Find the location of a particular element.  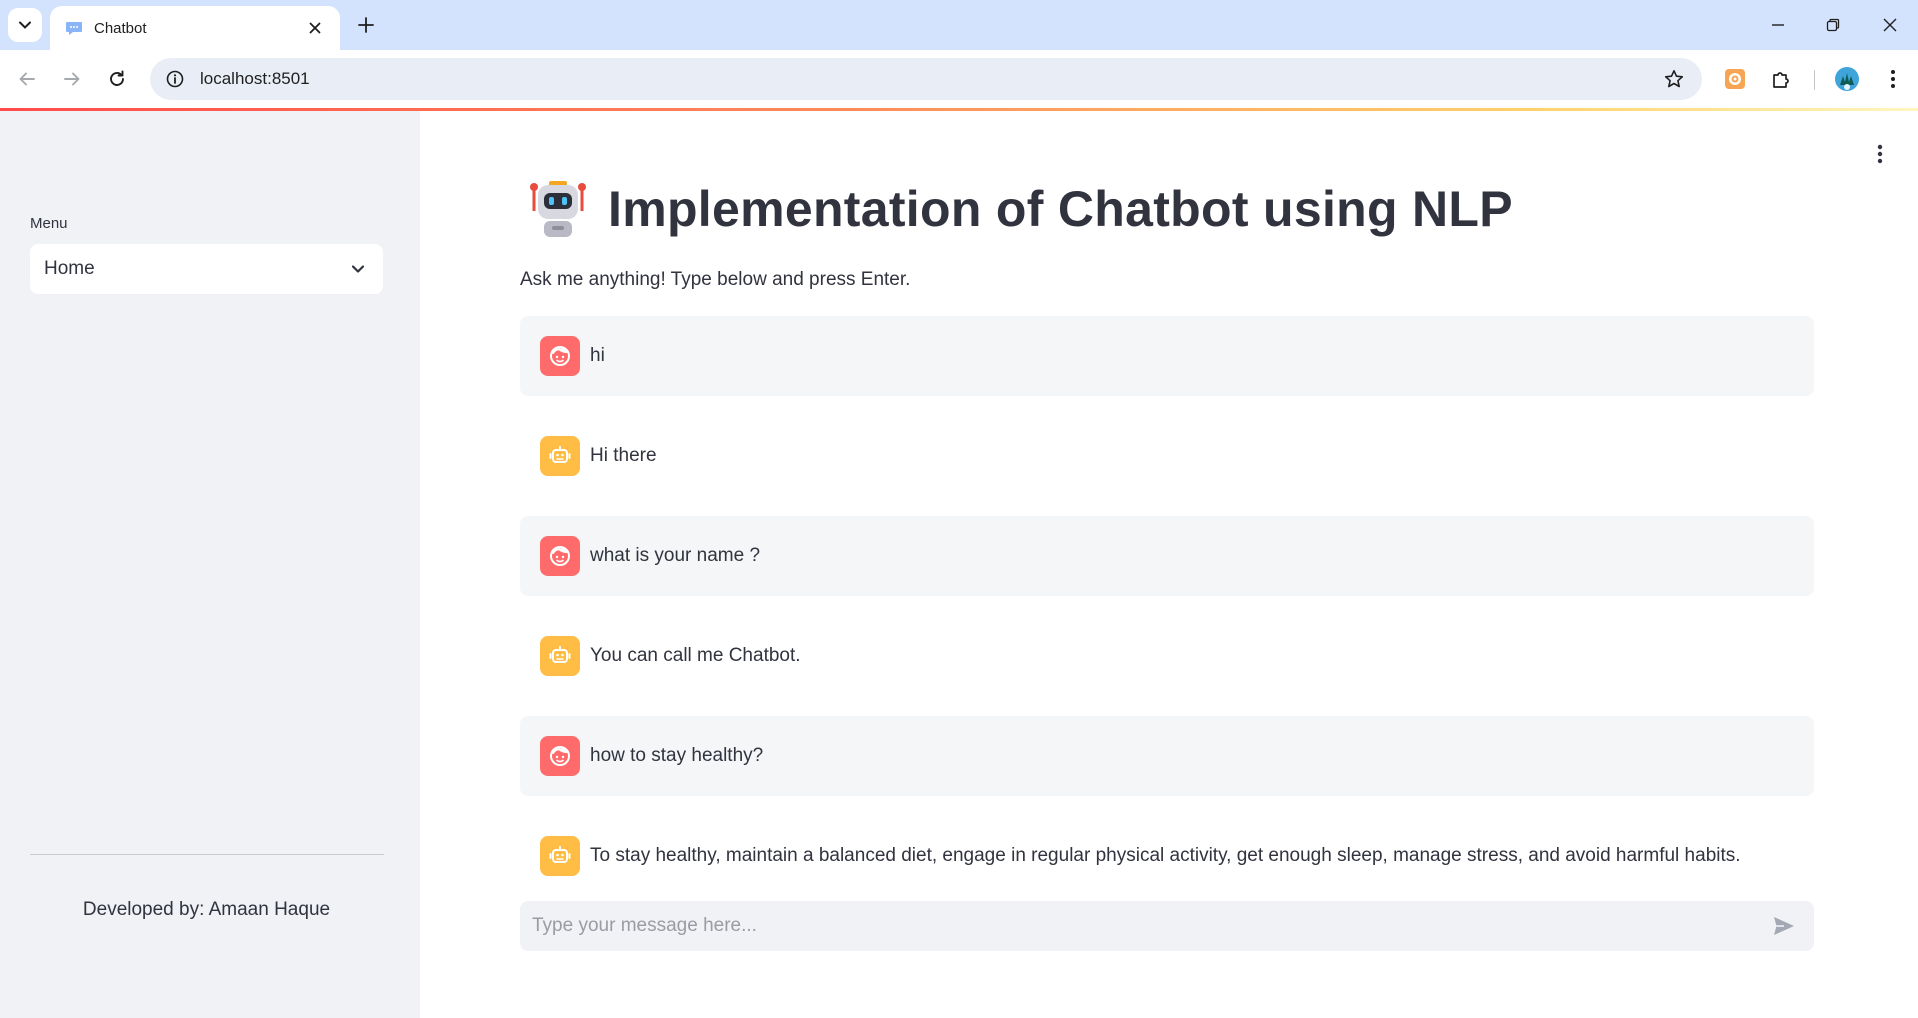

new-tab-button is located at coordinates (366, 25).